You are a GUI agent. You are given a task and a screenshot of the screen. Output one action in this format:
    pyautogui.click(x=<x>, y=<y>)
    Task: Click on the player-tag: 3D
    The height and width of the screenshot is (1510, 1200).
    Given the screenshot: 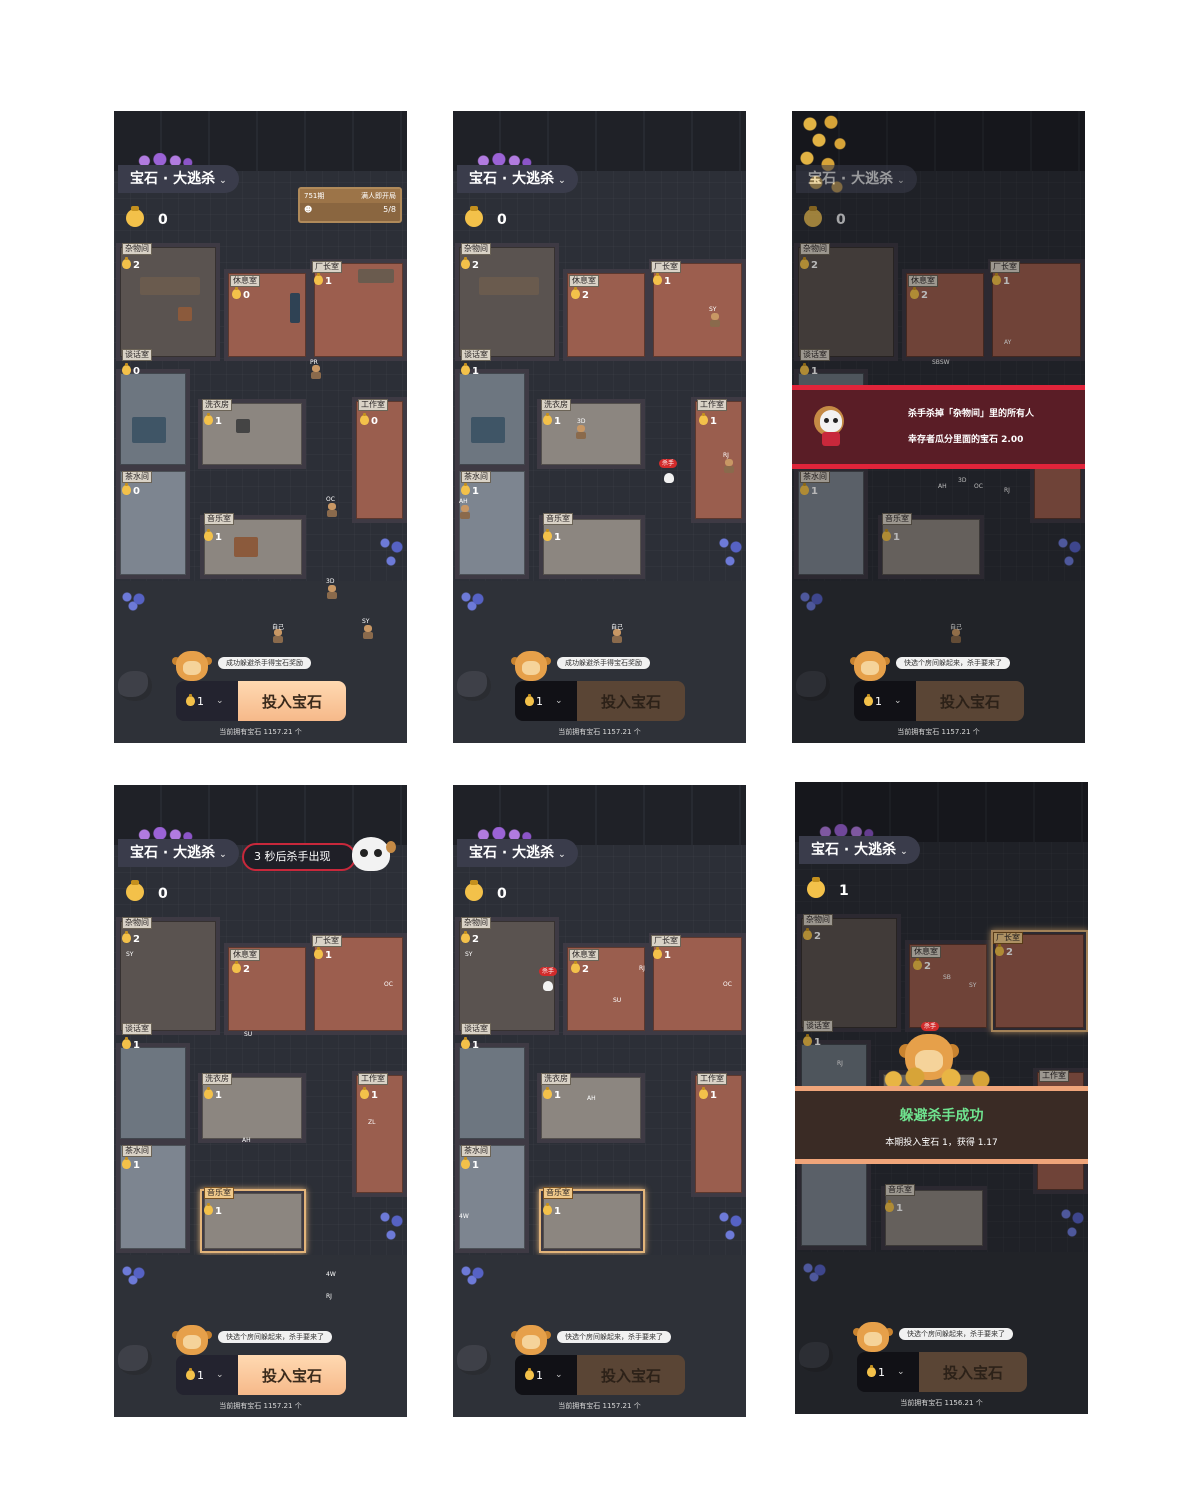 What is the action you would take?
    pyautogui.click(x=330, y=581)
    